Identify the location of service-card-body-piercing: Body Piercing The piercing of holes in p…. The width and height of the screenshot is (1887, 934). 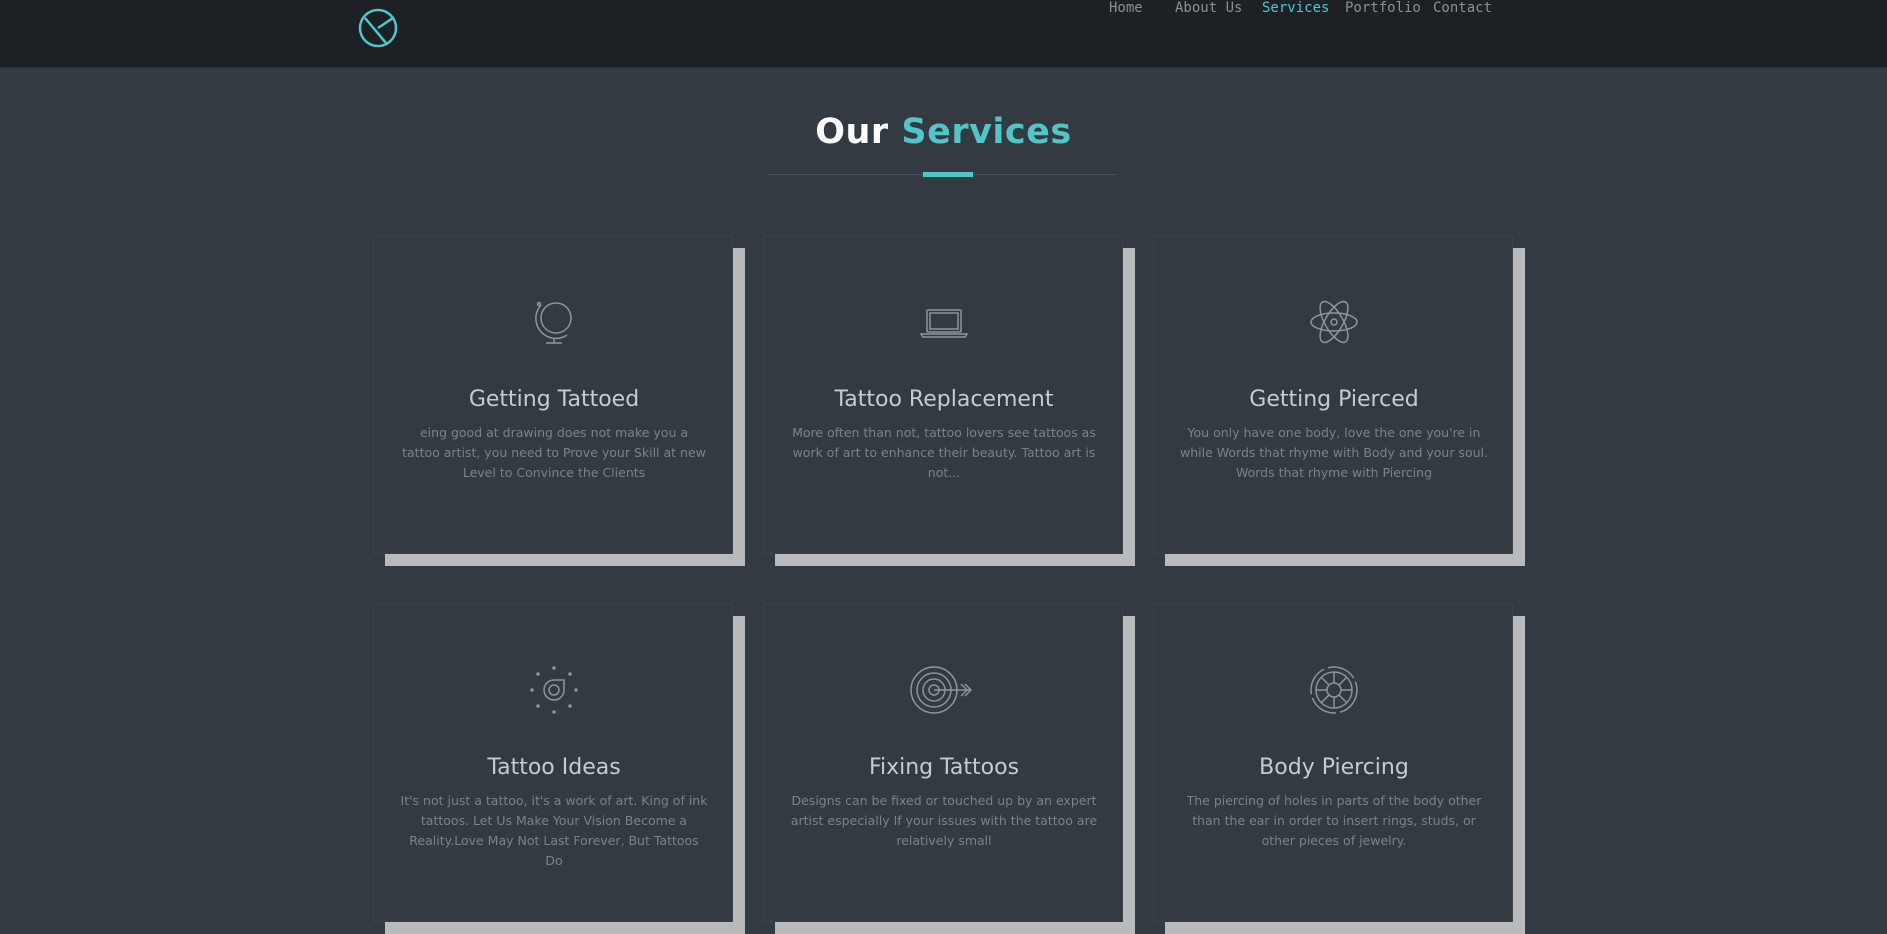
(1339, 769).